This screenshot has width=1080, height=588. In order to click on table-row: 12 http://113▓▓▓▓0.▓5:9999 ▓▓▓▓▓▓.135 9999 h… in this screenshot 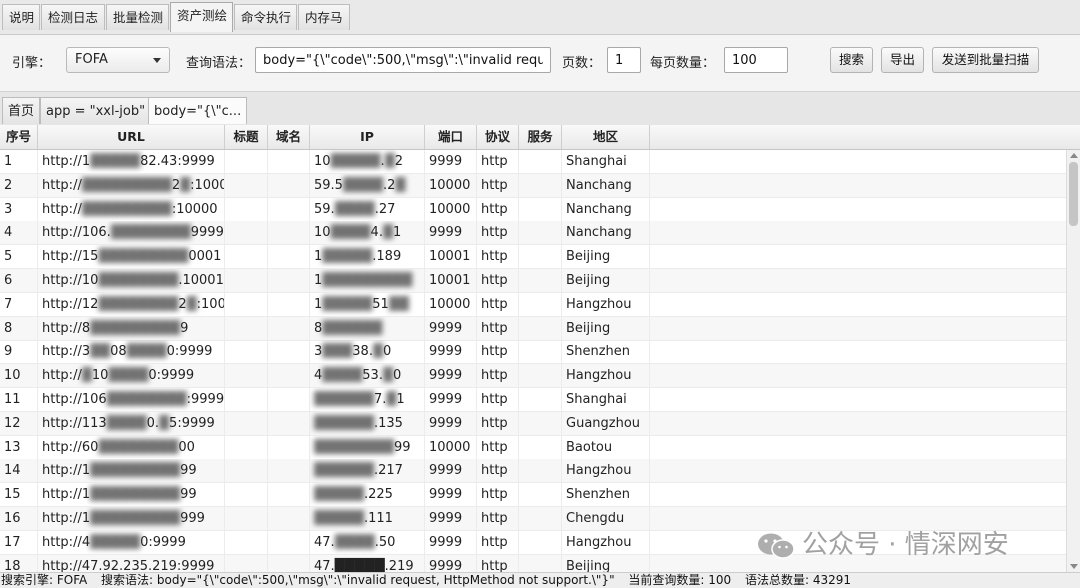, I will do `click(533, 423)`.